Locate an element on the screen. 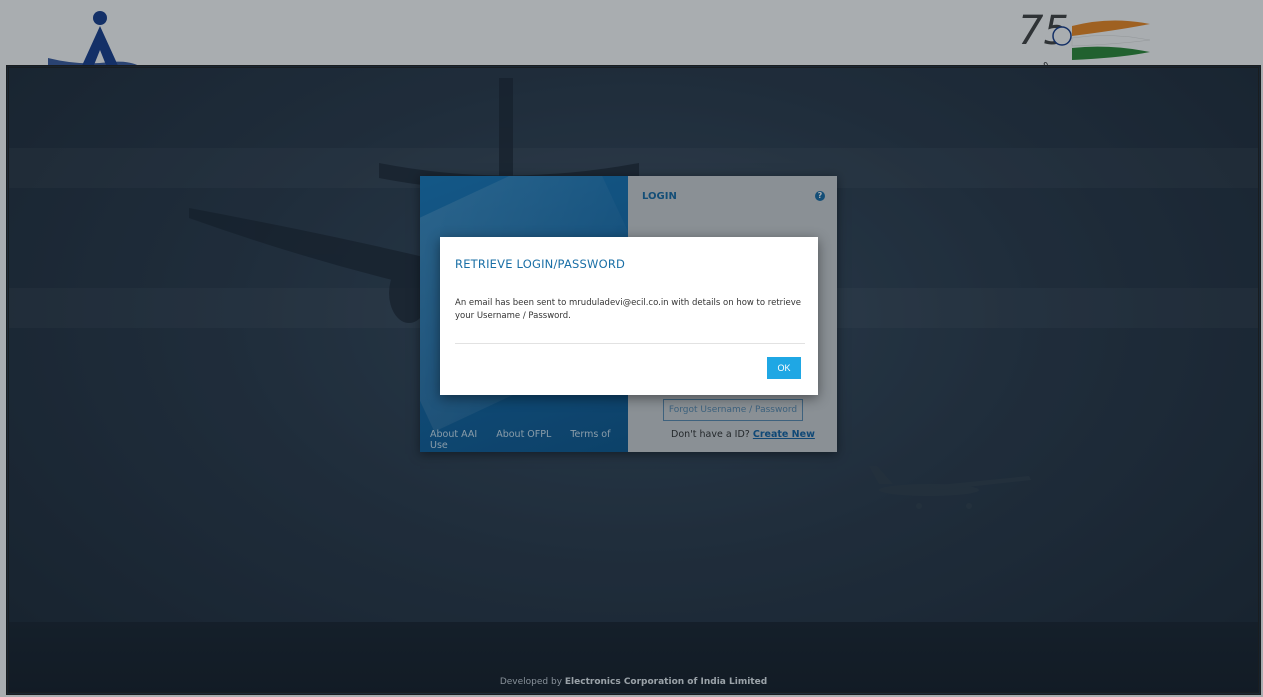  ok-button: OK is located at coordinates (784, 368).